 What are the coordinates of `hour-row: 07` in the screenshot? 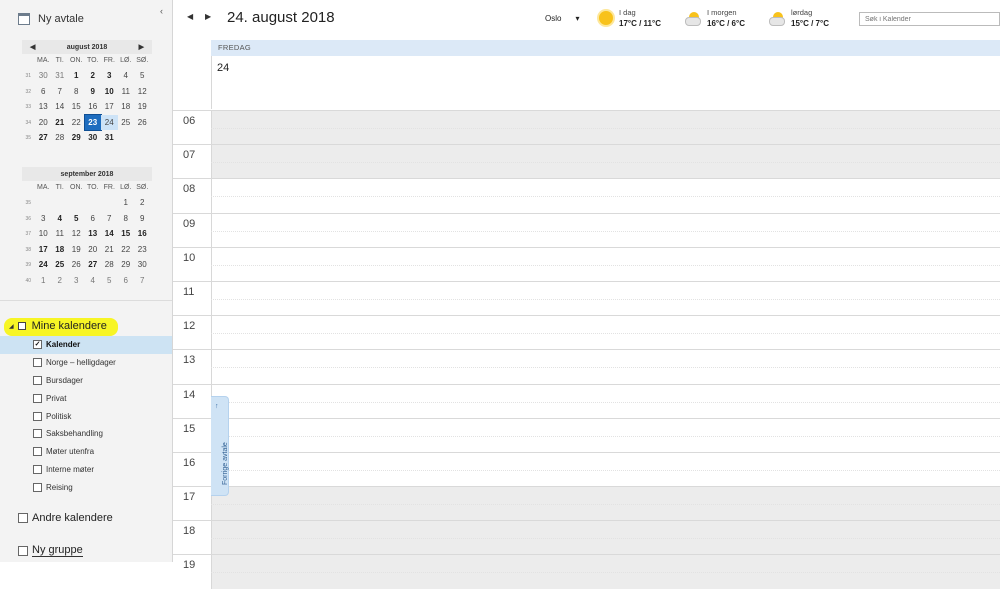 It's located at (586, 161).